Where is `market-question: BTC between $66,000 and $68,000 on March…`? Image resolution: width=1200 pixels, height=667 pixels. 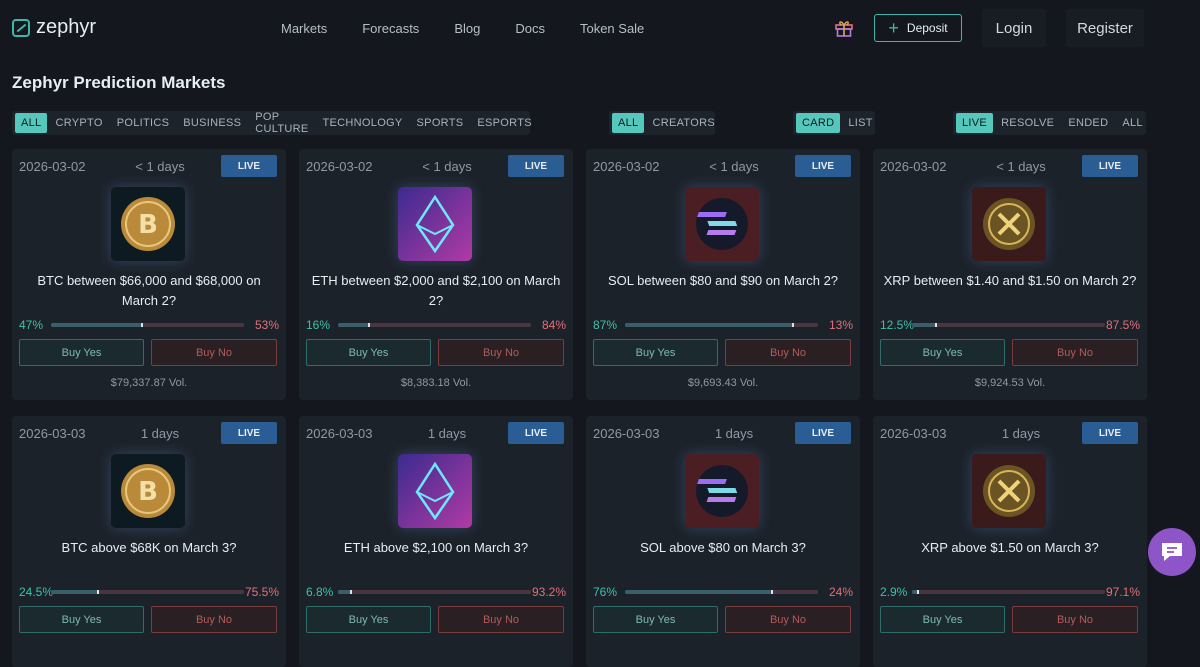 market-question: BTC between $66,000 and $68,000 on March… is located at coordinates (149, 291).